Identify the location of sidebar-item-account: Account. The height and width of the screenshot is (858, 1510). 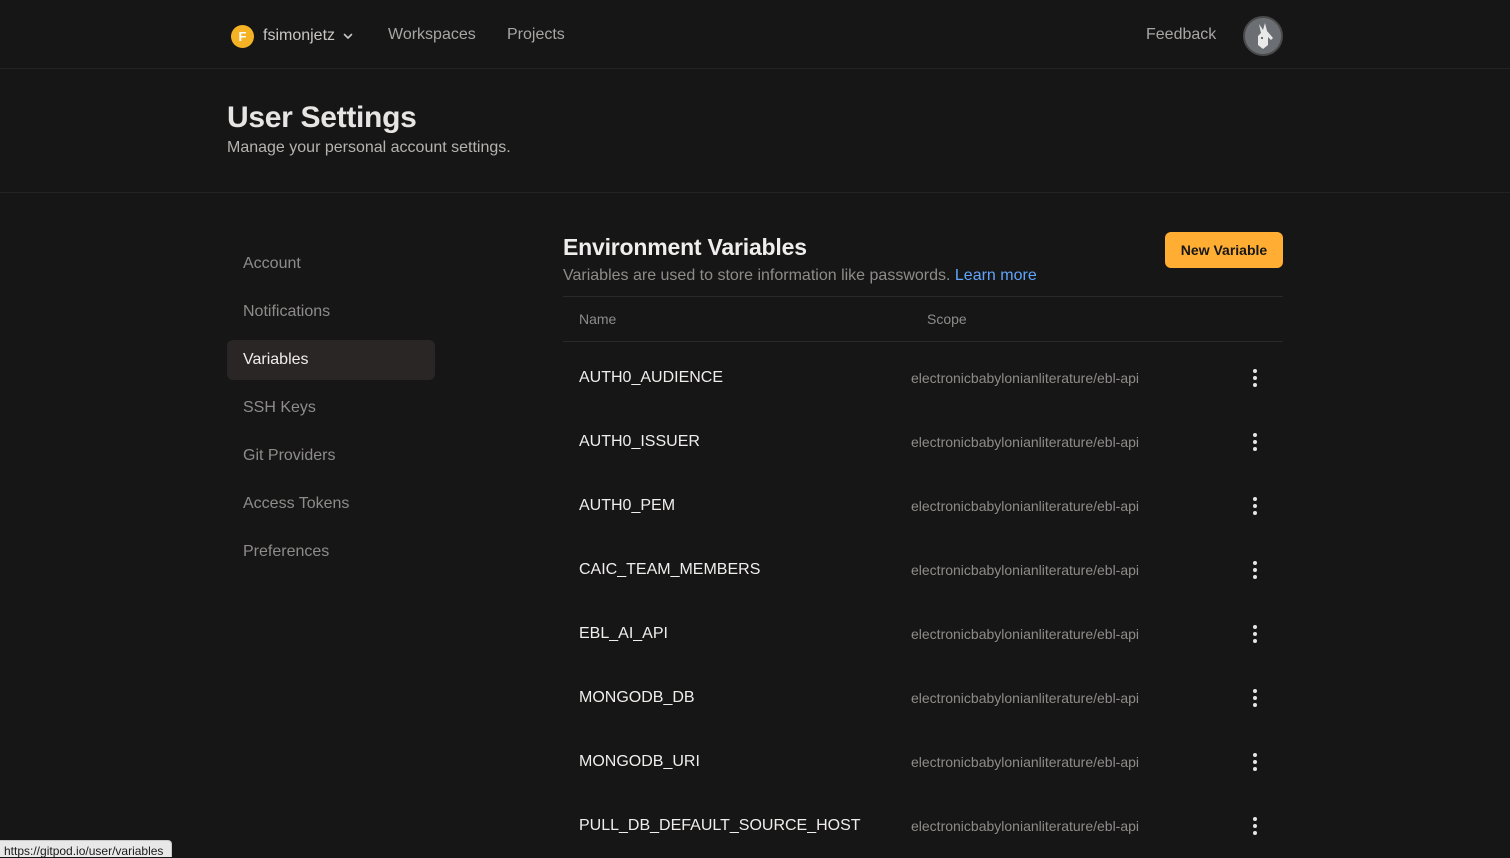
(331, 264).